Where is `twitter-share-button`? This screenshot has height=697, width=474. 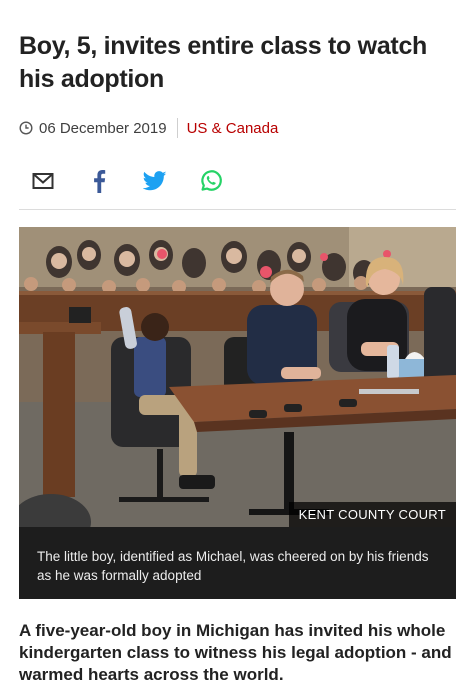
twitter-share-button is located at coordinates (155, 181).